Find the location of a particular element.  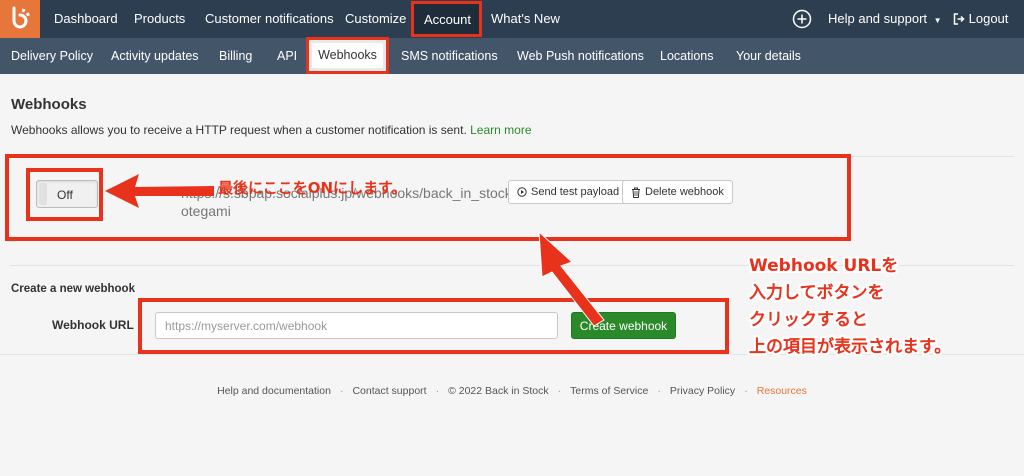

annotation-line: 上の項目が表示されます。 is located at coordinates (850, 347).